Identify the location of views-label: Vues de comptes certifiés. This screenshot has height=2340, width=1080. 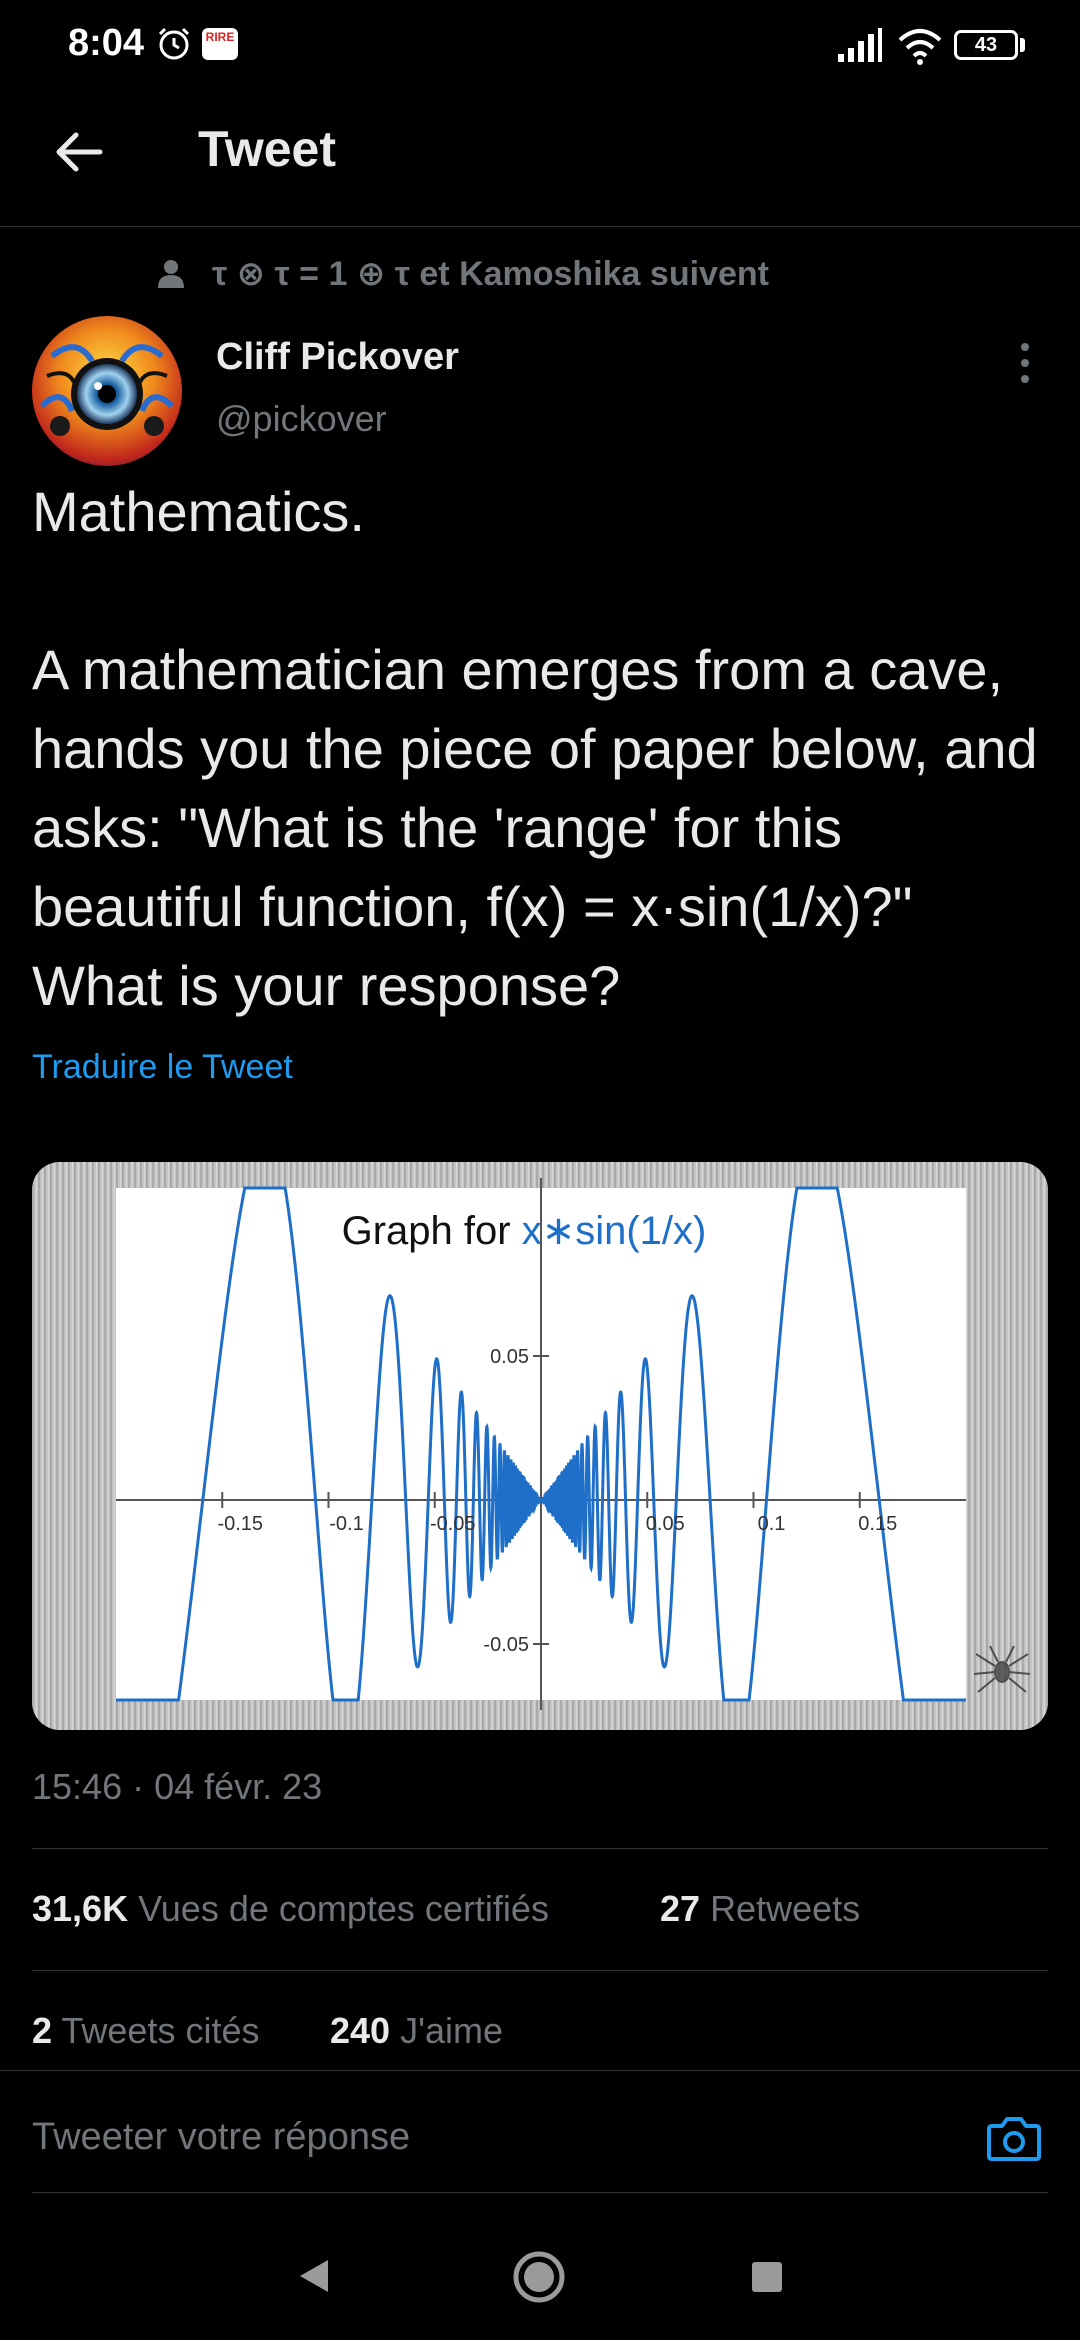
(343, 1908).